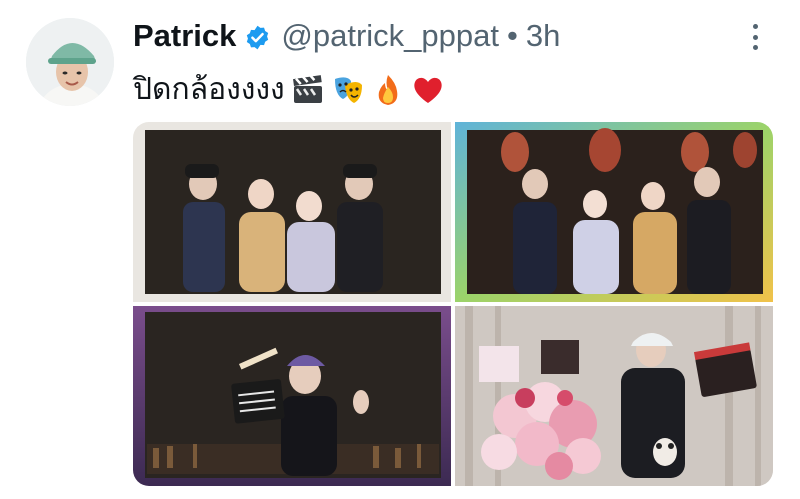  I want to click on avatar, so click(70, 62).